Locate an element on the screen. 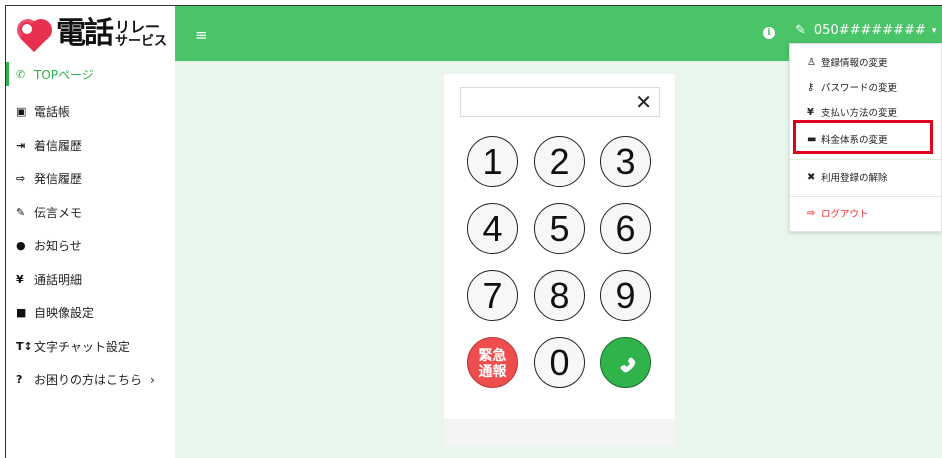  emergency-label-line1: 緊急 is located at coordinates (492, 354).